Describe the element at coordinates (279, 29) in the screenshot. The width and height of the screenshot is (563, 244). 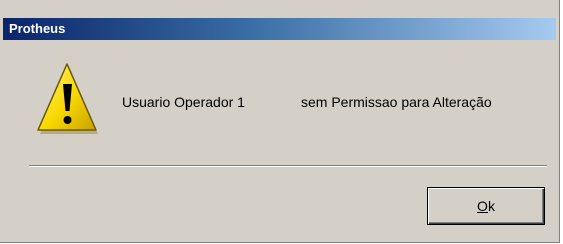
I see `title-bar: Protheus` at that location.